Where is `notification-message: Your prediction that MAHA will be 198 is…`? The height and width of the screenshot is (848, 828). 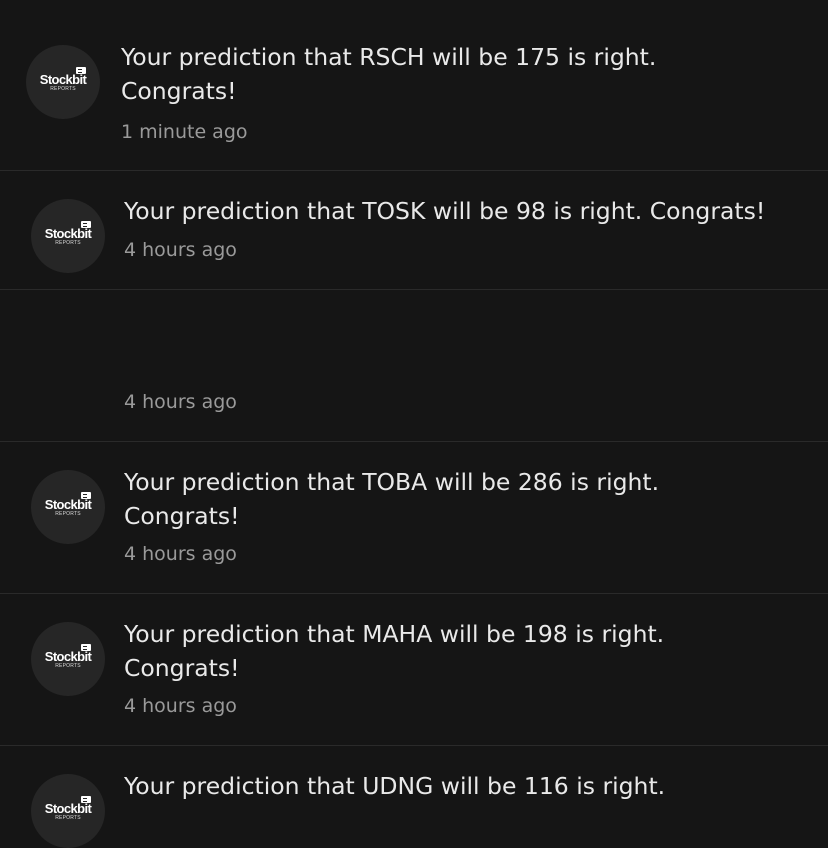
notification-message: Your prediction that MAHA will be 198 is… is located at coordinates (394, 651).